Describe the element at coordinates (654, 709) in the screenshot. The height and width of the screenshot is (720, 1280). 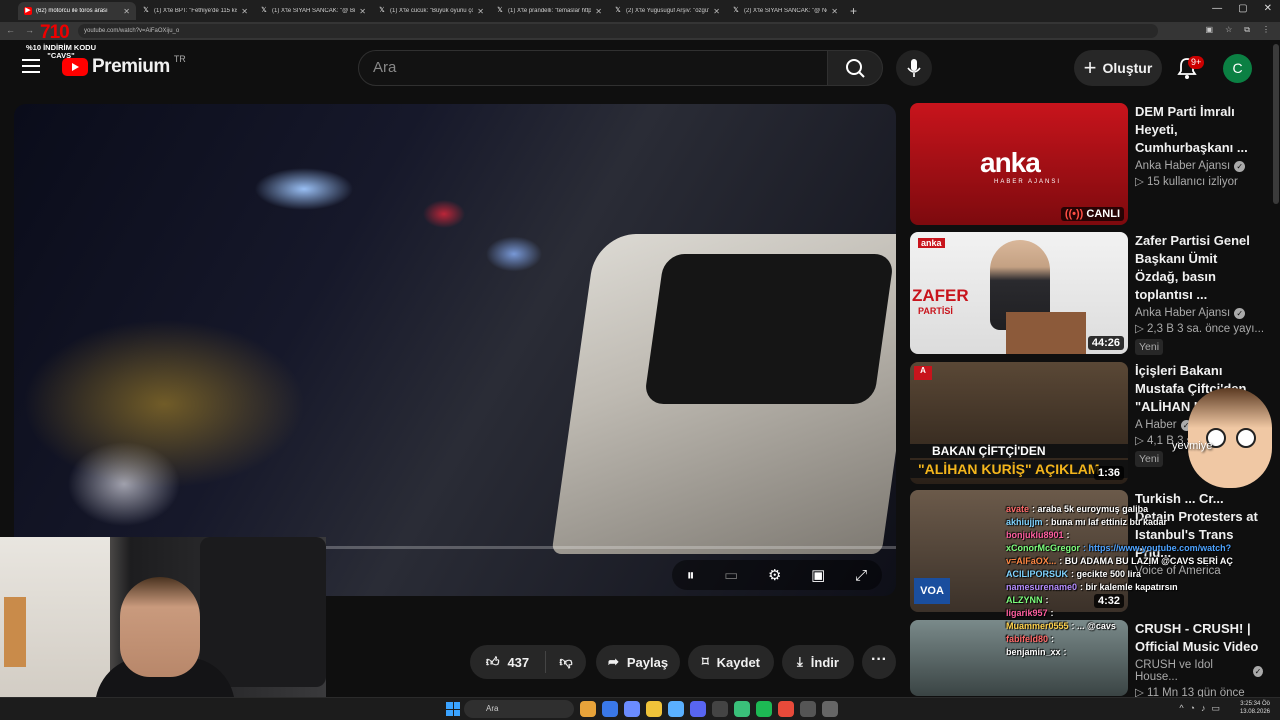
I see `file-explorer-icon` at that location.